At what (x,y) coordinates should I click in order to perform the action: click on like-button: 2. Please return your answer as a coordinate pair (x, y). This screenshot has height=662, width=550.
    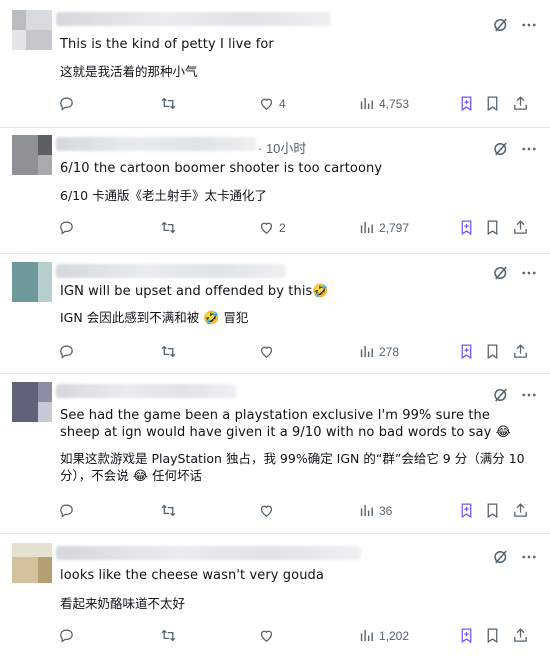
    Looking at the image, I should click on (272, 227).